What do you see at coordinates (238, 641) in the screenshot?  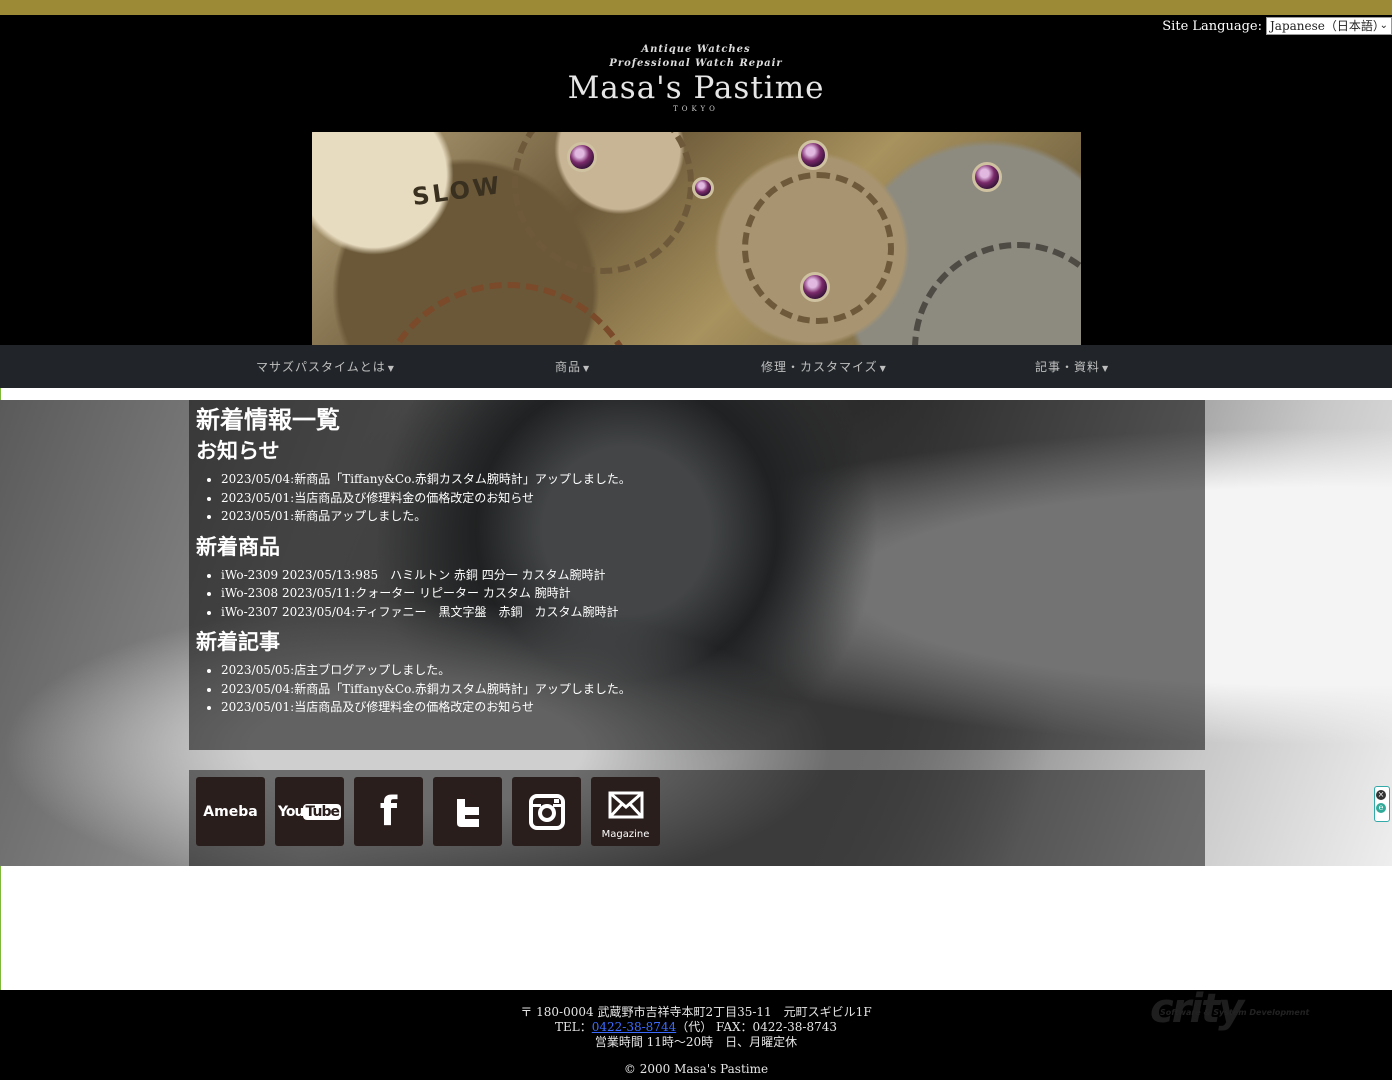 I see `section-title-new-articles: 新着記事` at bounding box center [238, 641].